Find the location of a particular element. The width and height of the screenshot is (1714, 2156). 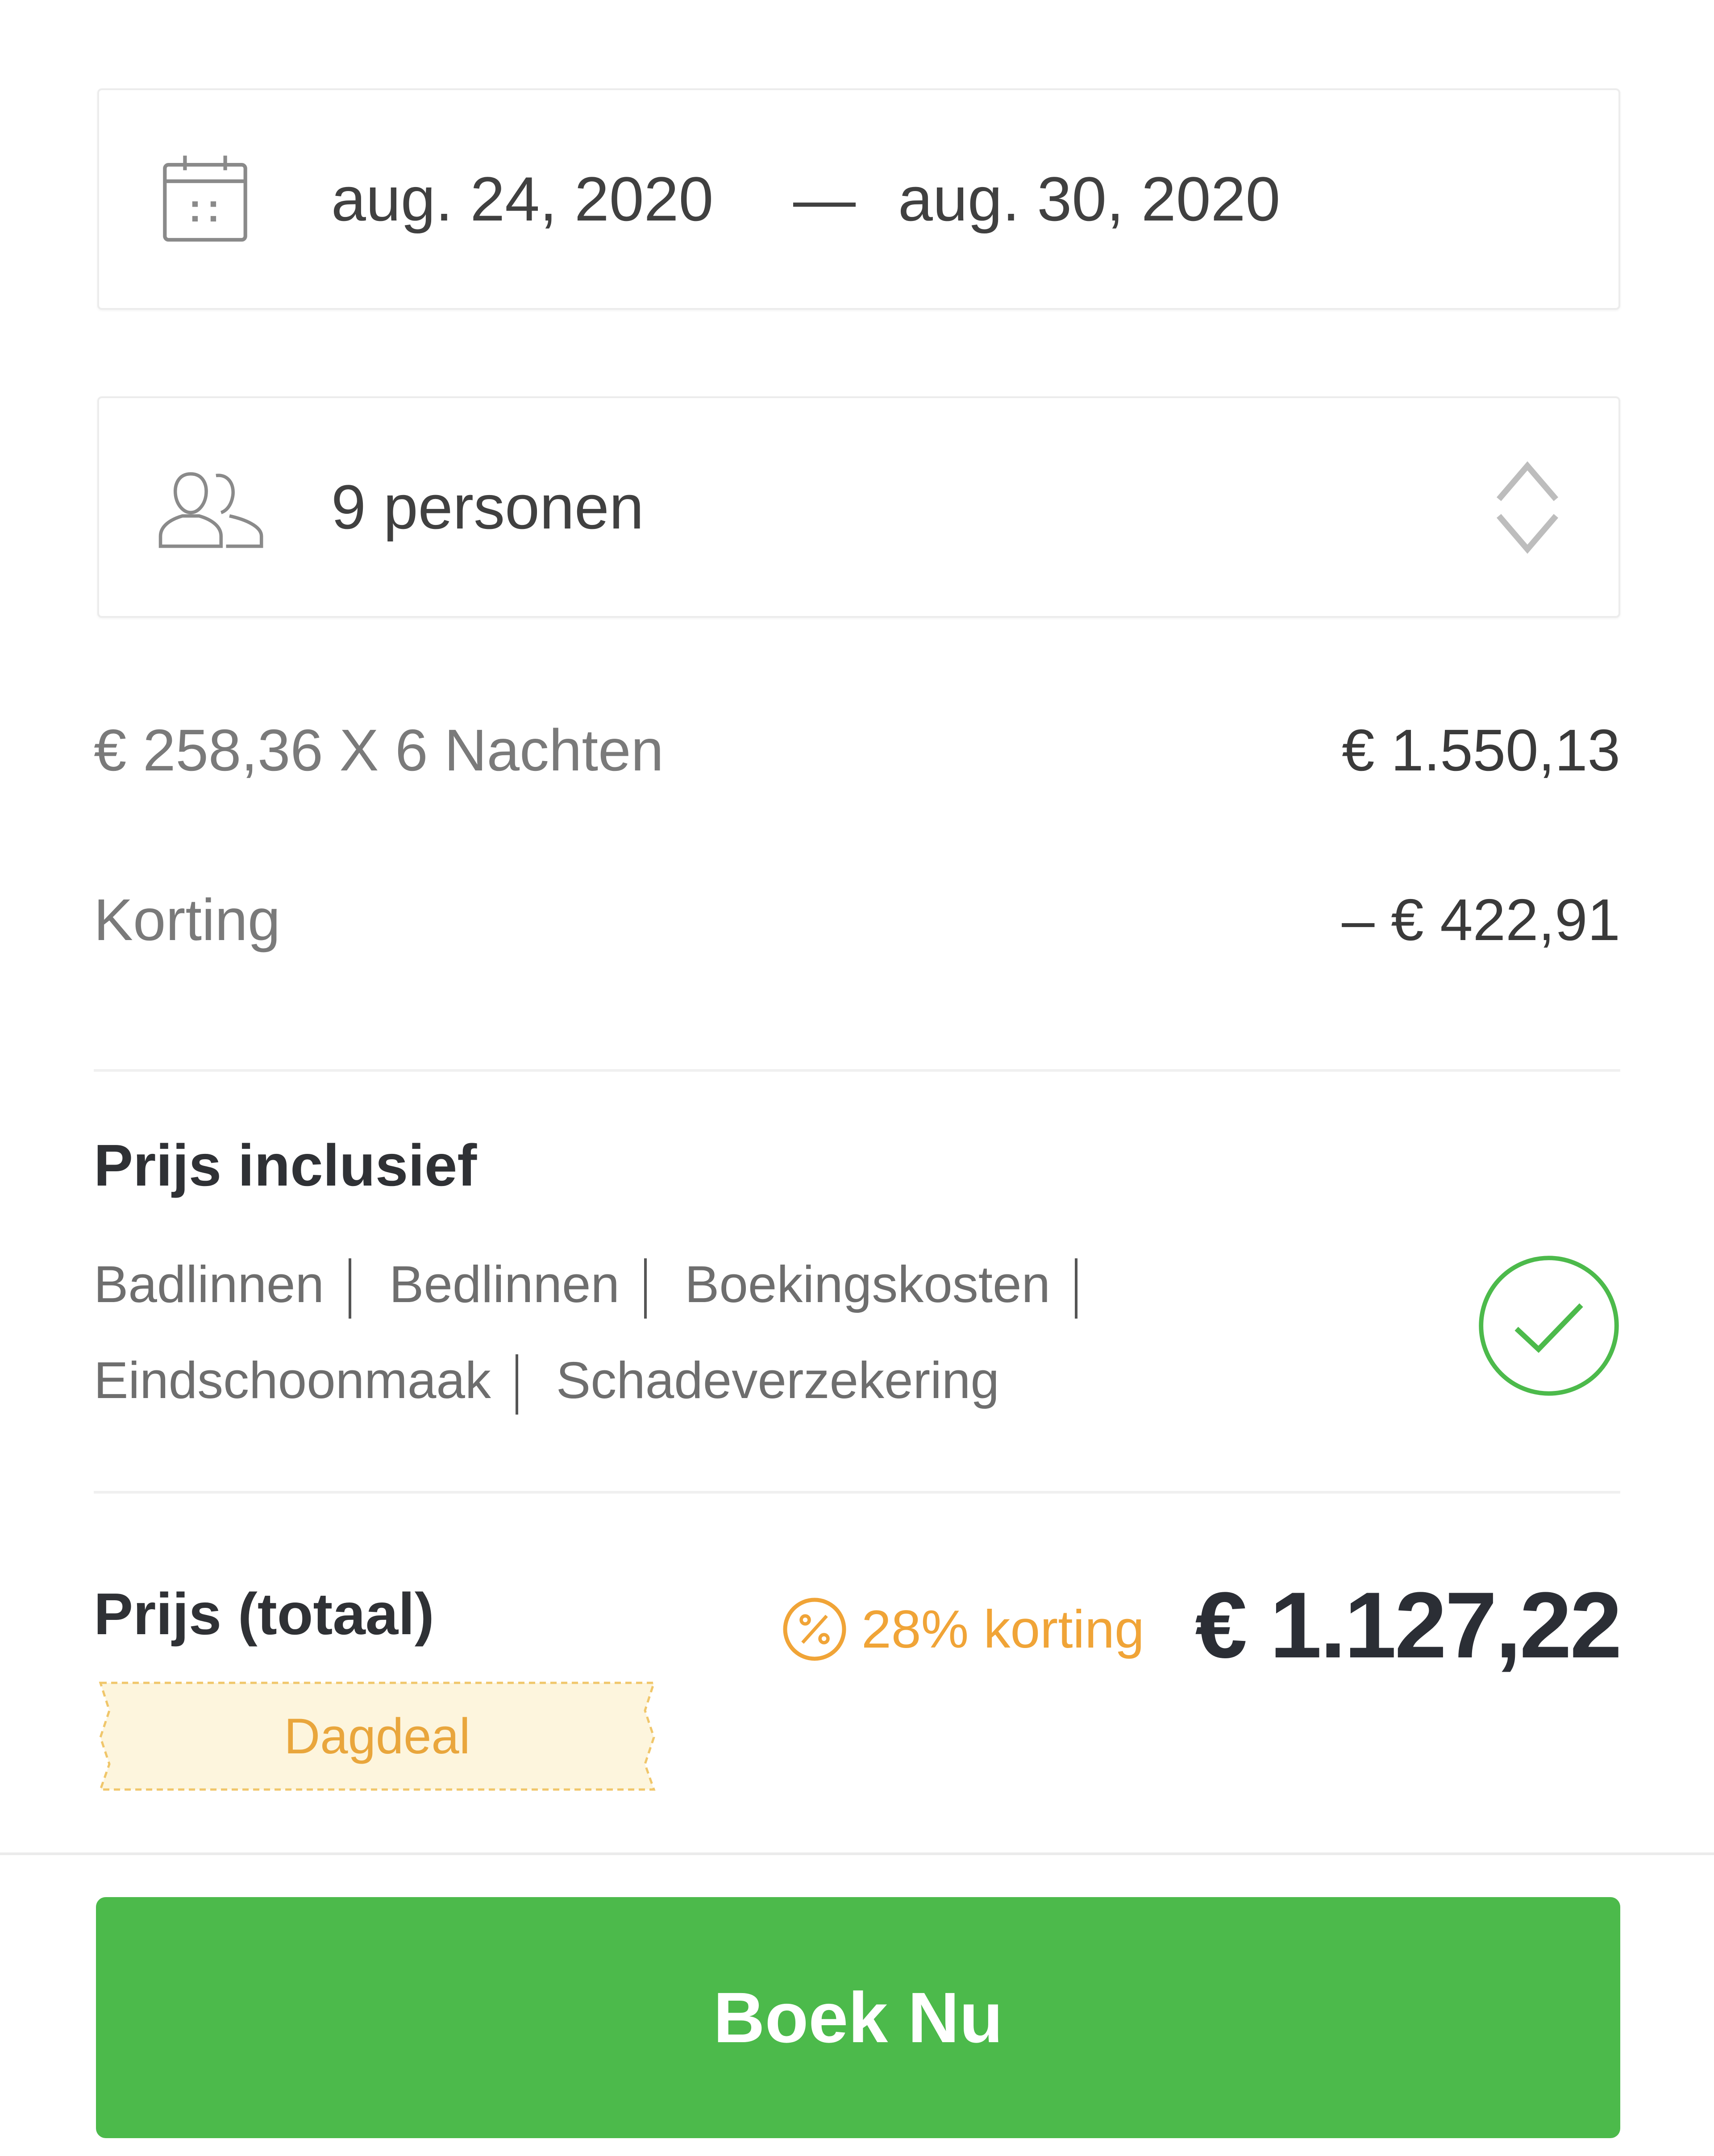

guests-value: 9 personen is located at coordinates (487, 507).